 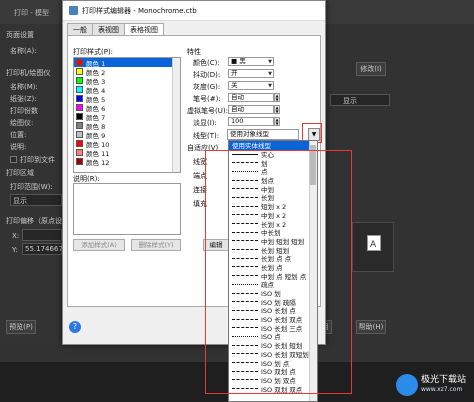 I want to click on tab-general: 一般, so click(x=80, y=29).